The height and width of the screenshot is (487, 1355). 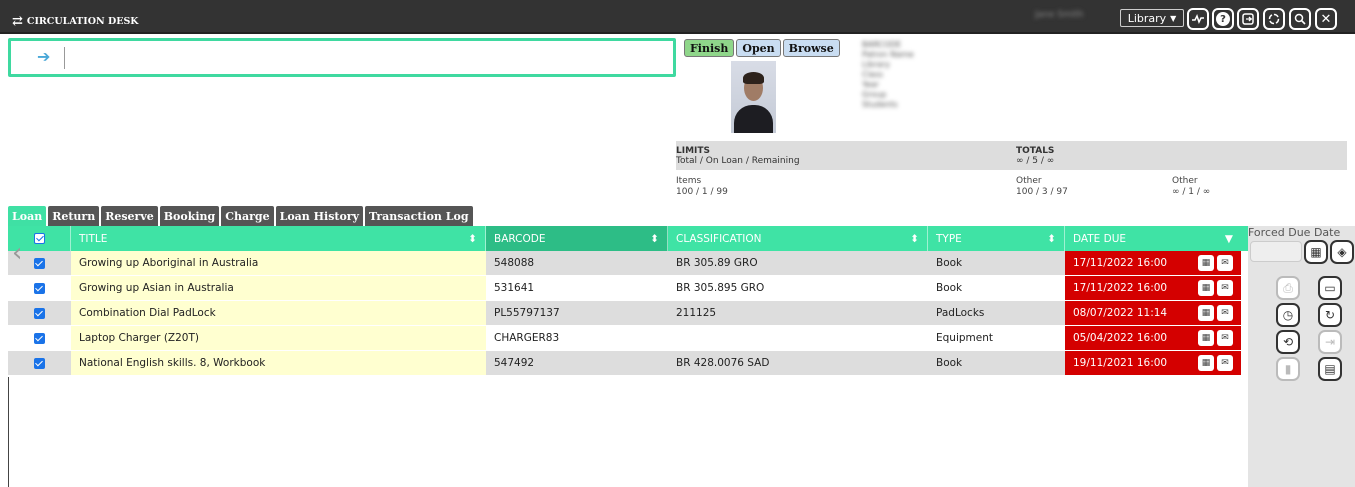 What do you see at coordinates (1120, 263) in the screenshot?
I see `row-due-text: 17/11/2022 16:00` at bounding box center [1120, 263].